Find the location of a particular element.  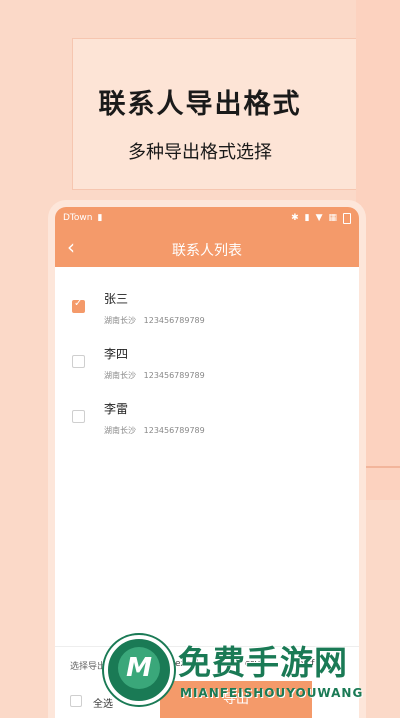

check-icon: ✓ is located at coordinates (78, 303).